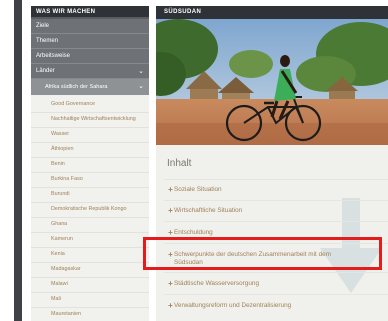  What do you see at coordinates (90, 300) in the screenshot?
I see `country-link: Mali` at bounding box center [90, 300].